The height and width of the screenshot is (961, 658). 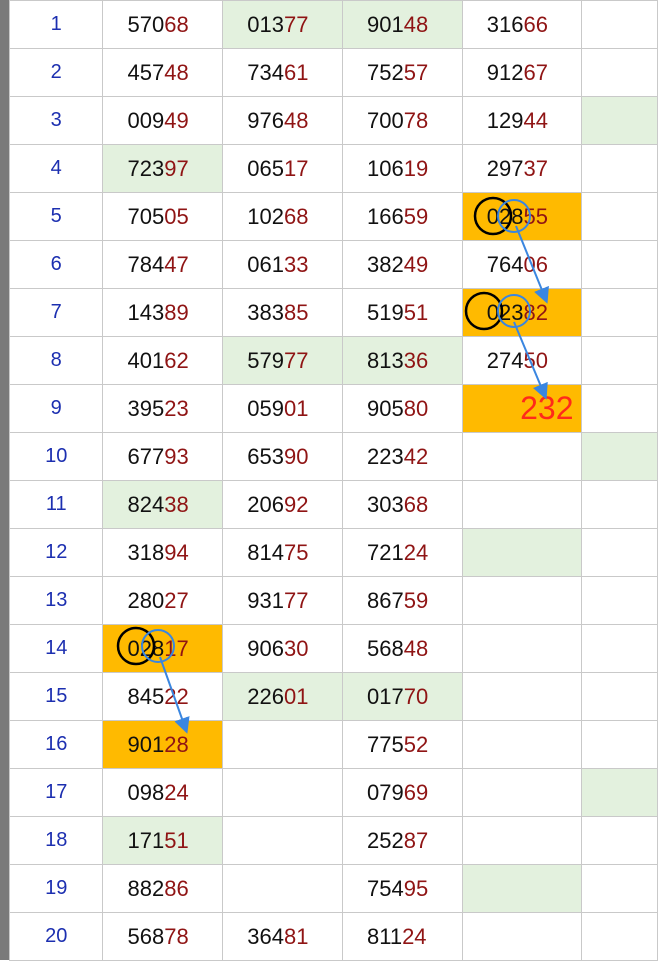 What do you see at coordinates (176, 456) in the screenshot?
I see `number-tail: 93` at bounding box center [176, 456].